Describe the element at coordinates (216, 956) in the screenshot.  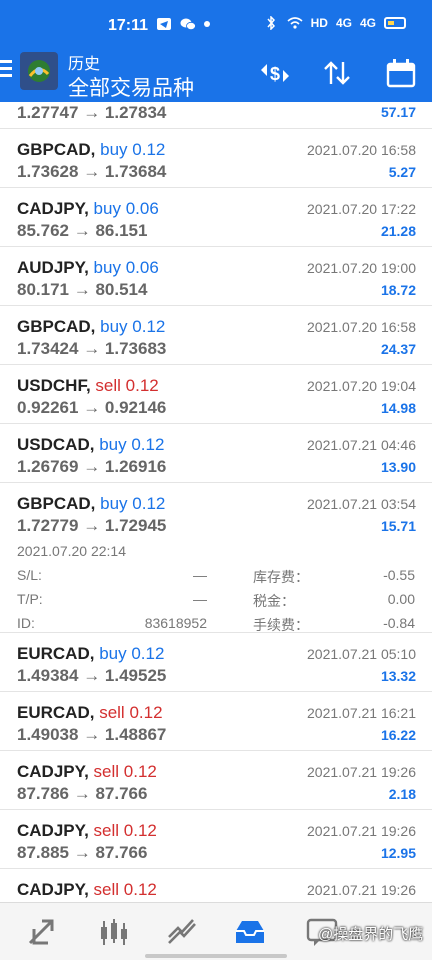
I see `home-indicator` at that location.